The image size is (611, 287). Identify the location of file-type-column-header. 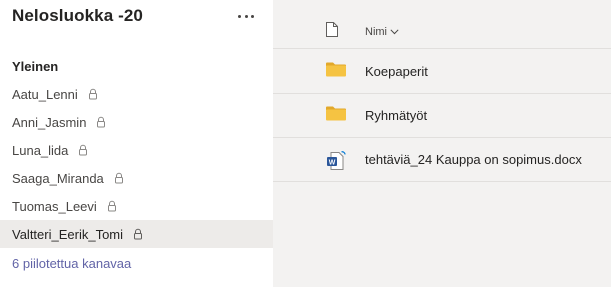
(319, 32).